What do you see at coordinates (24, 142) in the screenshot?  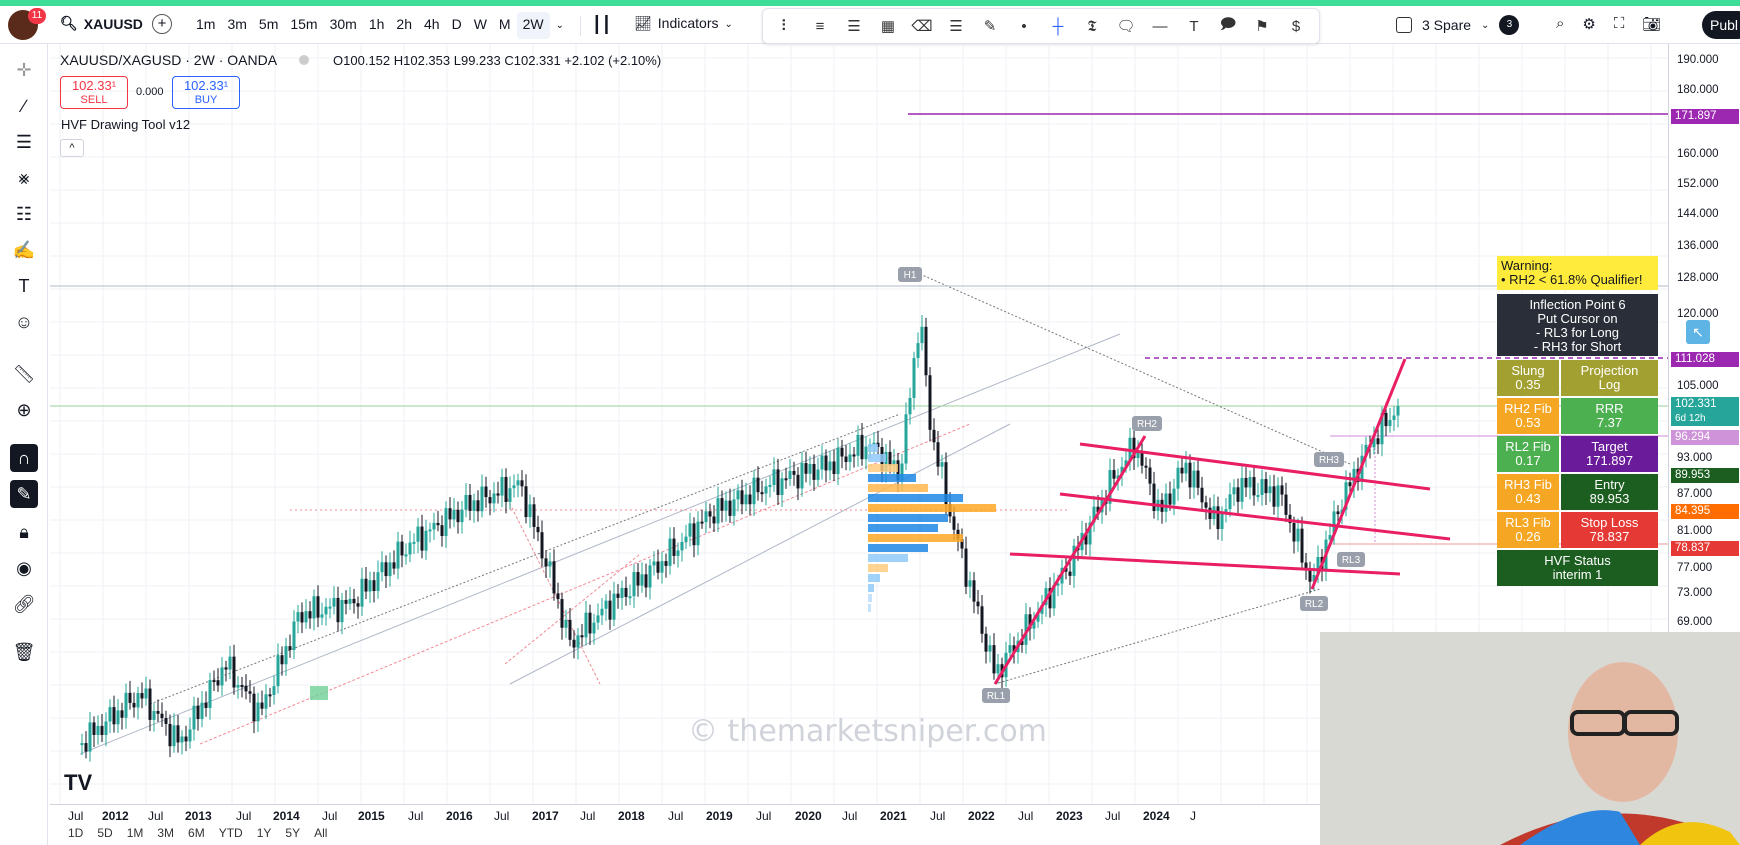 I see `fib-tools-icon: ☰` at bounding box center [24, 142].